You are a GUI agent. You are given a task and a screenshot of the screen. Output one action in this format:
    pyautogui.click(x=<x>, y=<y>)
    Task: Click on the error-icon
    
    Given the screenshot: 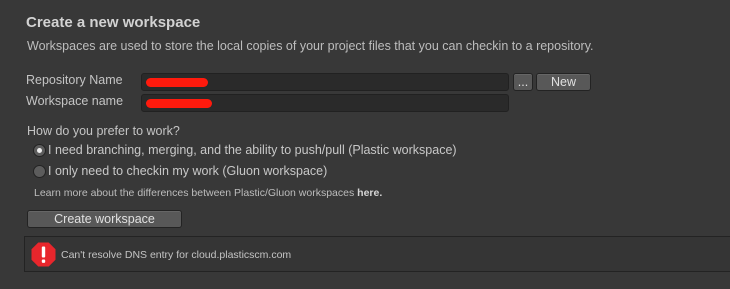 What is the action you would take?
    pyautogui.click(x=43, y=254)
    